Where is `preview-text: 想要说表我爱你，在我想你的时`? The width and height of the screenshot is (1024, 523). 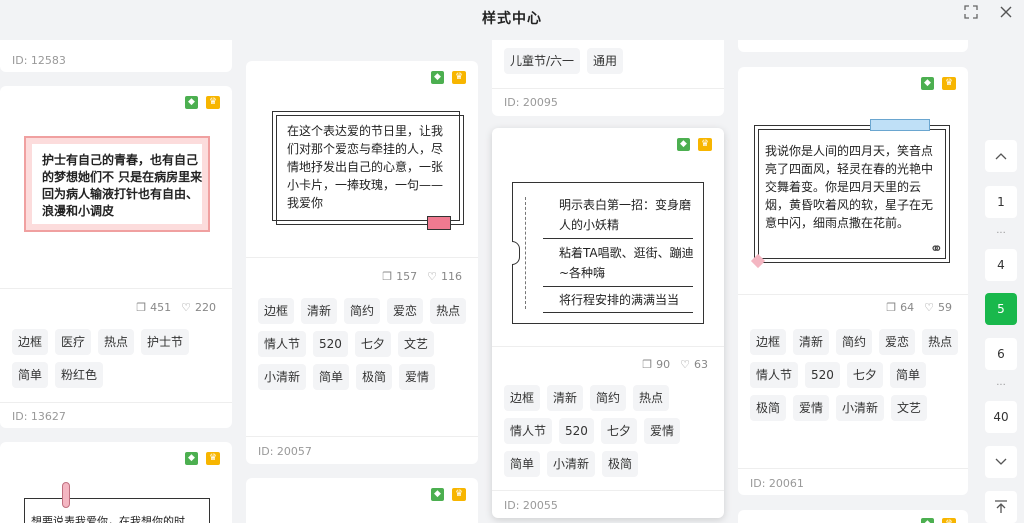 preview-text: 想要说表我爱你，在我想你的时 is located at coordinates (108, 519).